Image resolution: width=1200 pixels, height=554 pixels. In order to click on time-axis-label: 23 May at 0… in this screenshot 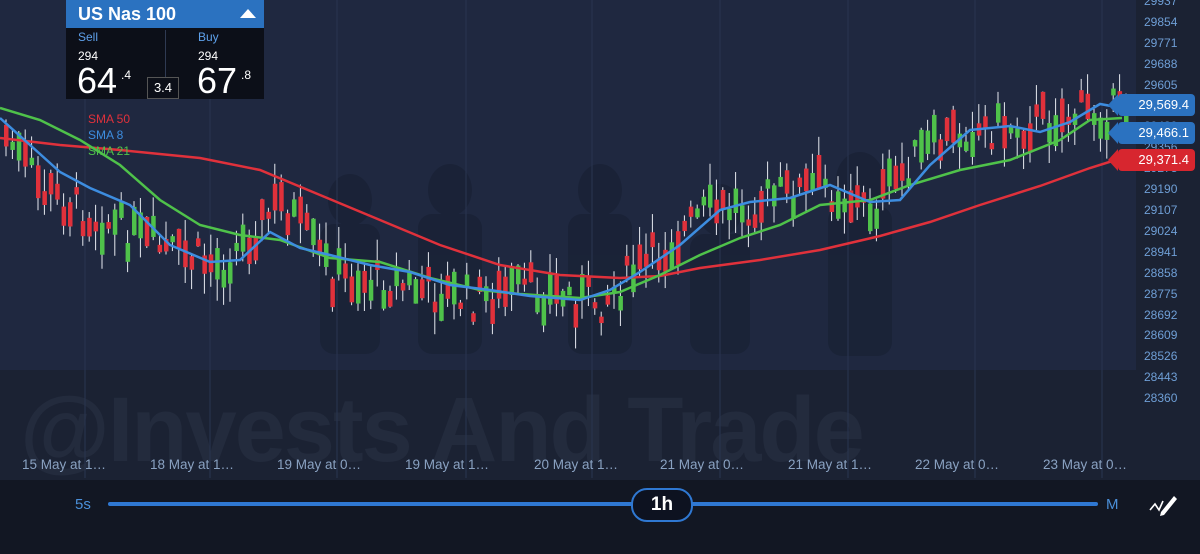, I will do `click(1085, 464)`.